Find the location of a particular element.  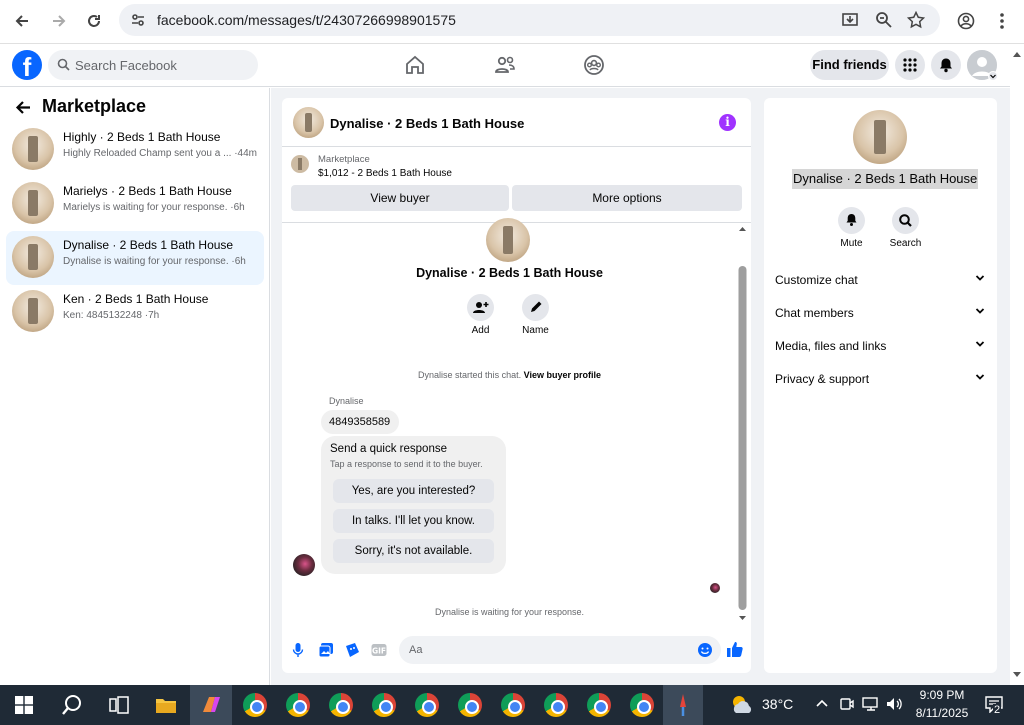

install-app-icon is located at coordinates (850, 22).